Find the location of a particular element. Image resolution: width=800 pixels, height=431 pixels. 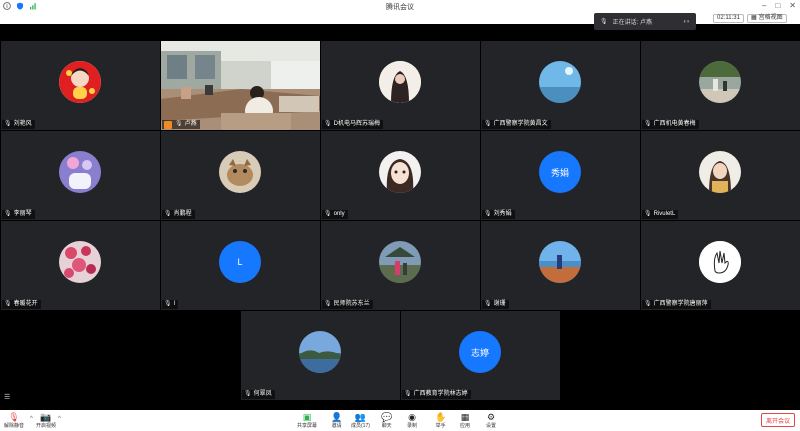

classroom-video is located at coordinates (240, 85).